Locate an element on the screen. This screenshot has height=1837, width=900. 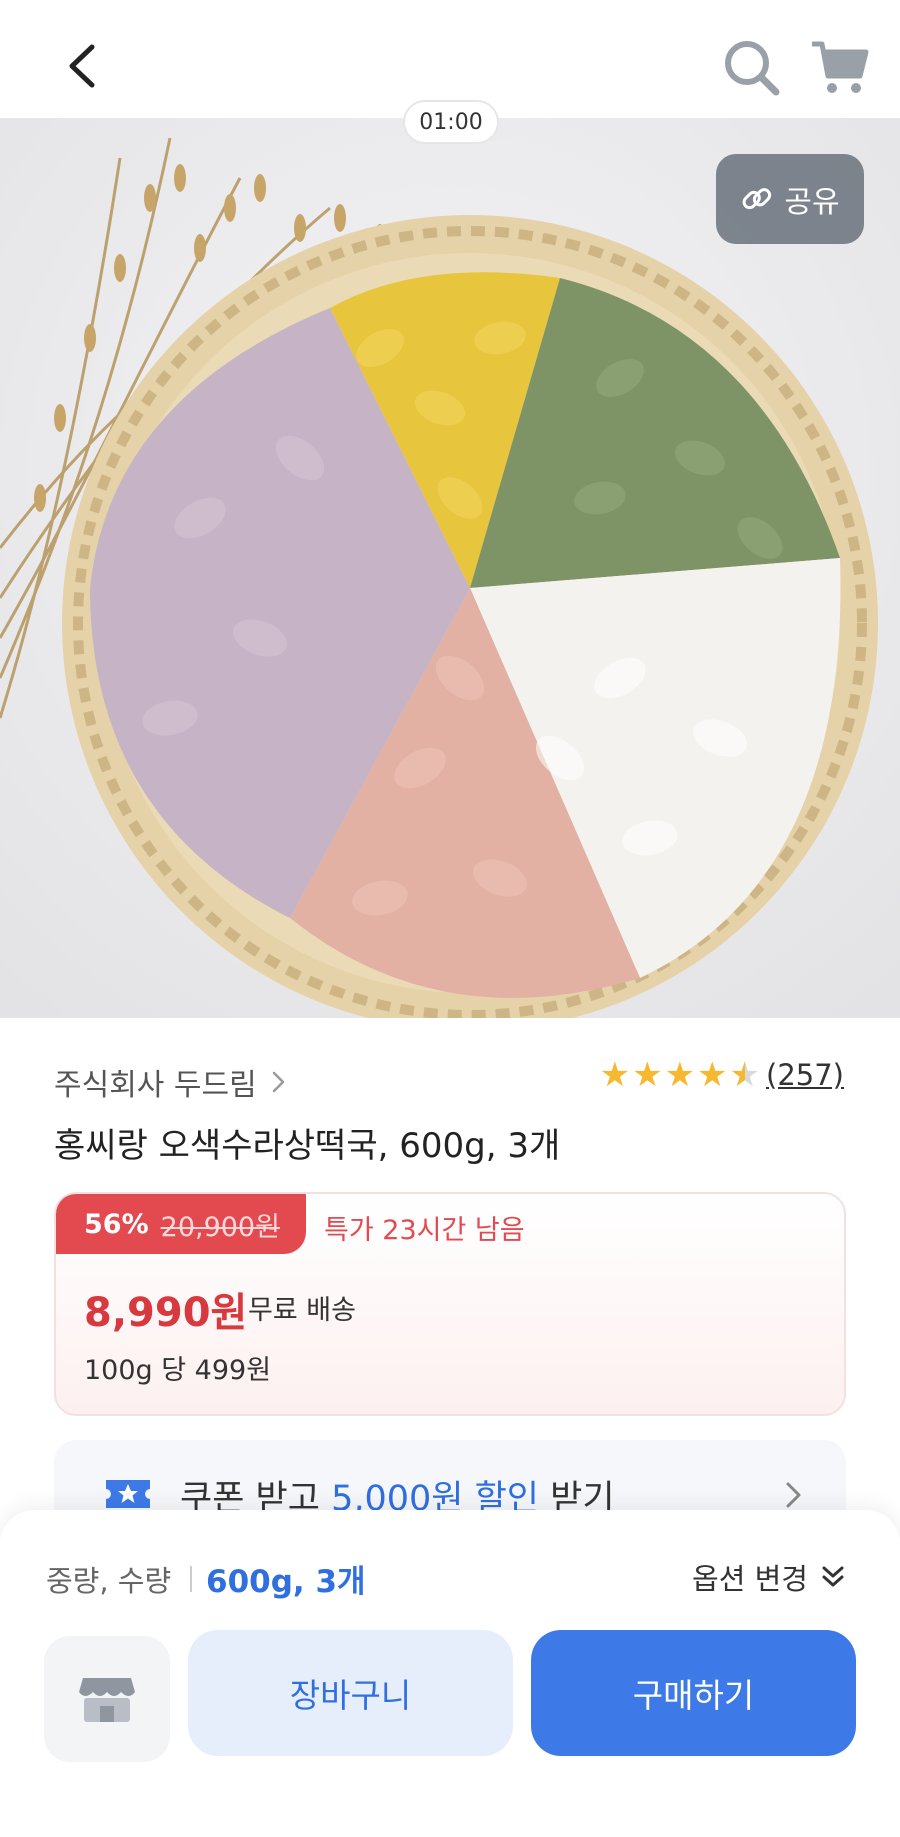
discount-badge: 56% 20,900원 is located at coordinates (181, 1224).